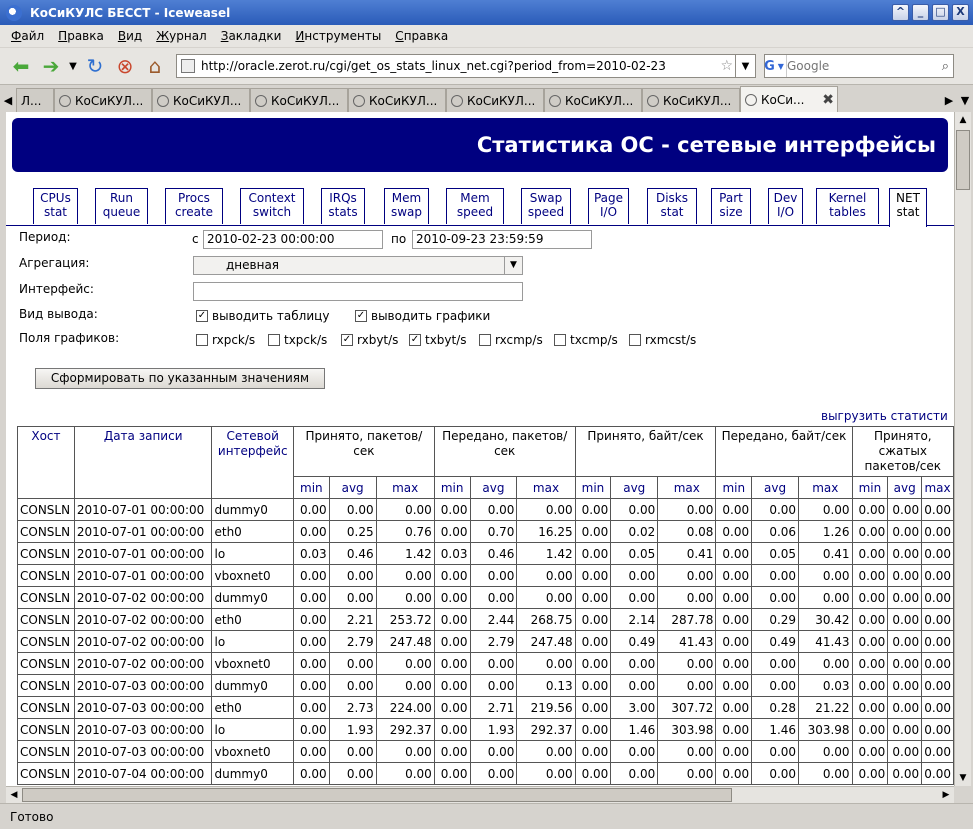 This screenshot has width=973, height=829. What do you see at coordinates (46, 462) in the screenshot?
I see `col-header-host: Хост` at bounding box center [46, 462].